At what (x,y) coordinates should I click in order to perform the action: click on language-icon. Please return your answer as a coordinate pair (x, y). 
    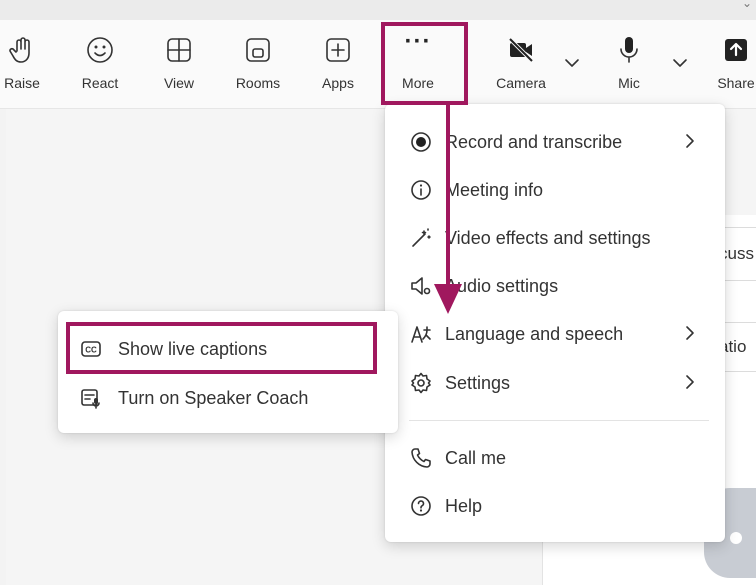
    Looking at the image, I should click on (421, 334).